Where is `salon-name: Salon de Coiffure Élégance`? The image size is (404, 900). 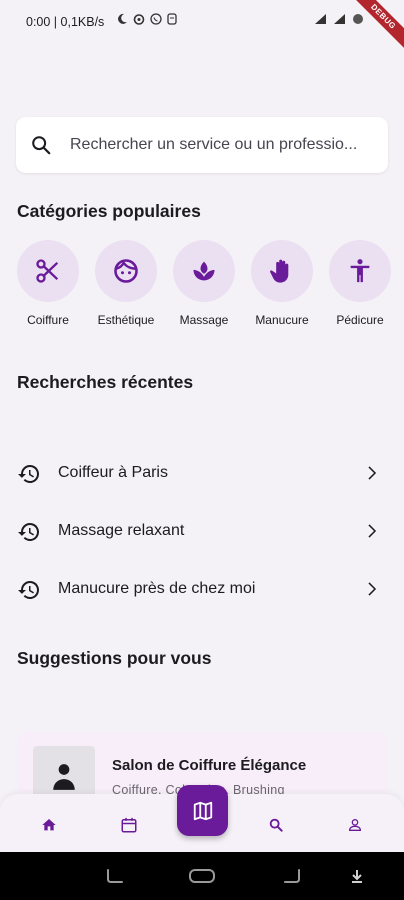
salon-name: Salon de Coiffure Élégance is located at coordinates (209, 765).